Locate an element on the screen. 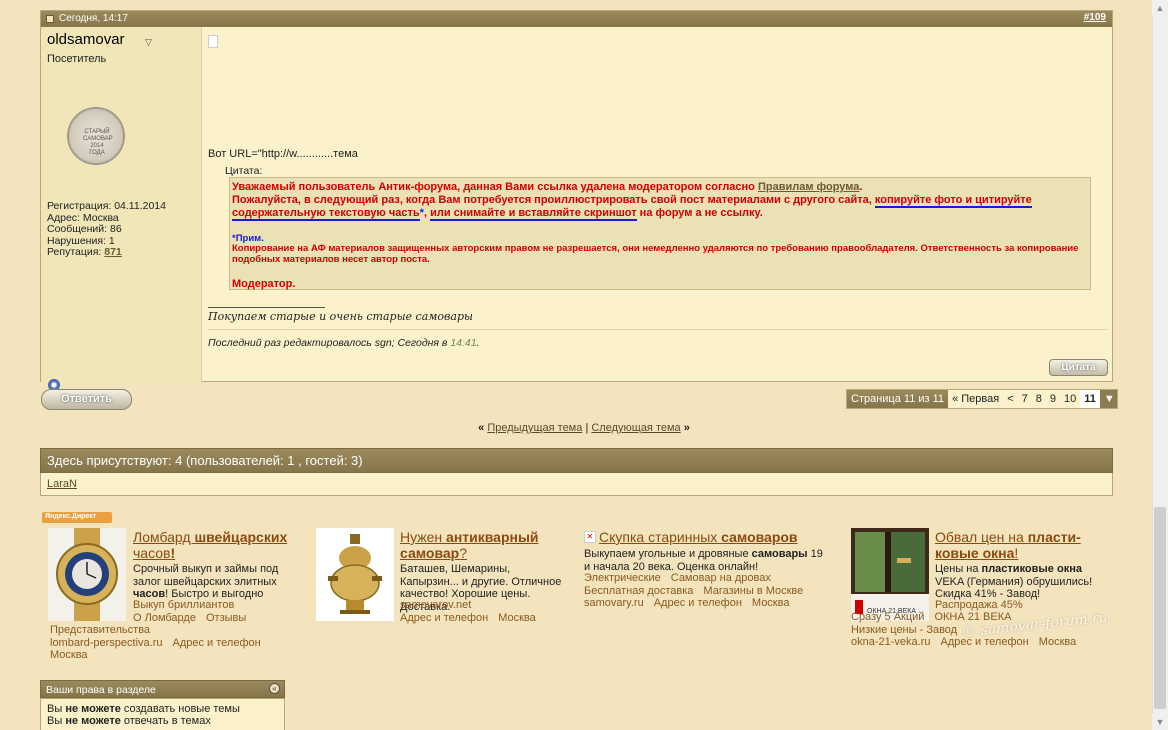 Image resolution: width=1168 pixels, height=730 pixels. yandex-direct-badge: Яндекс.Директ is located at coordinates (77, 517).